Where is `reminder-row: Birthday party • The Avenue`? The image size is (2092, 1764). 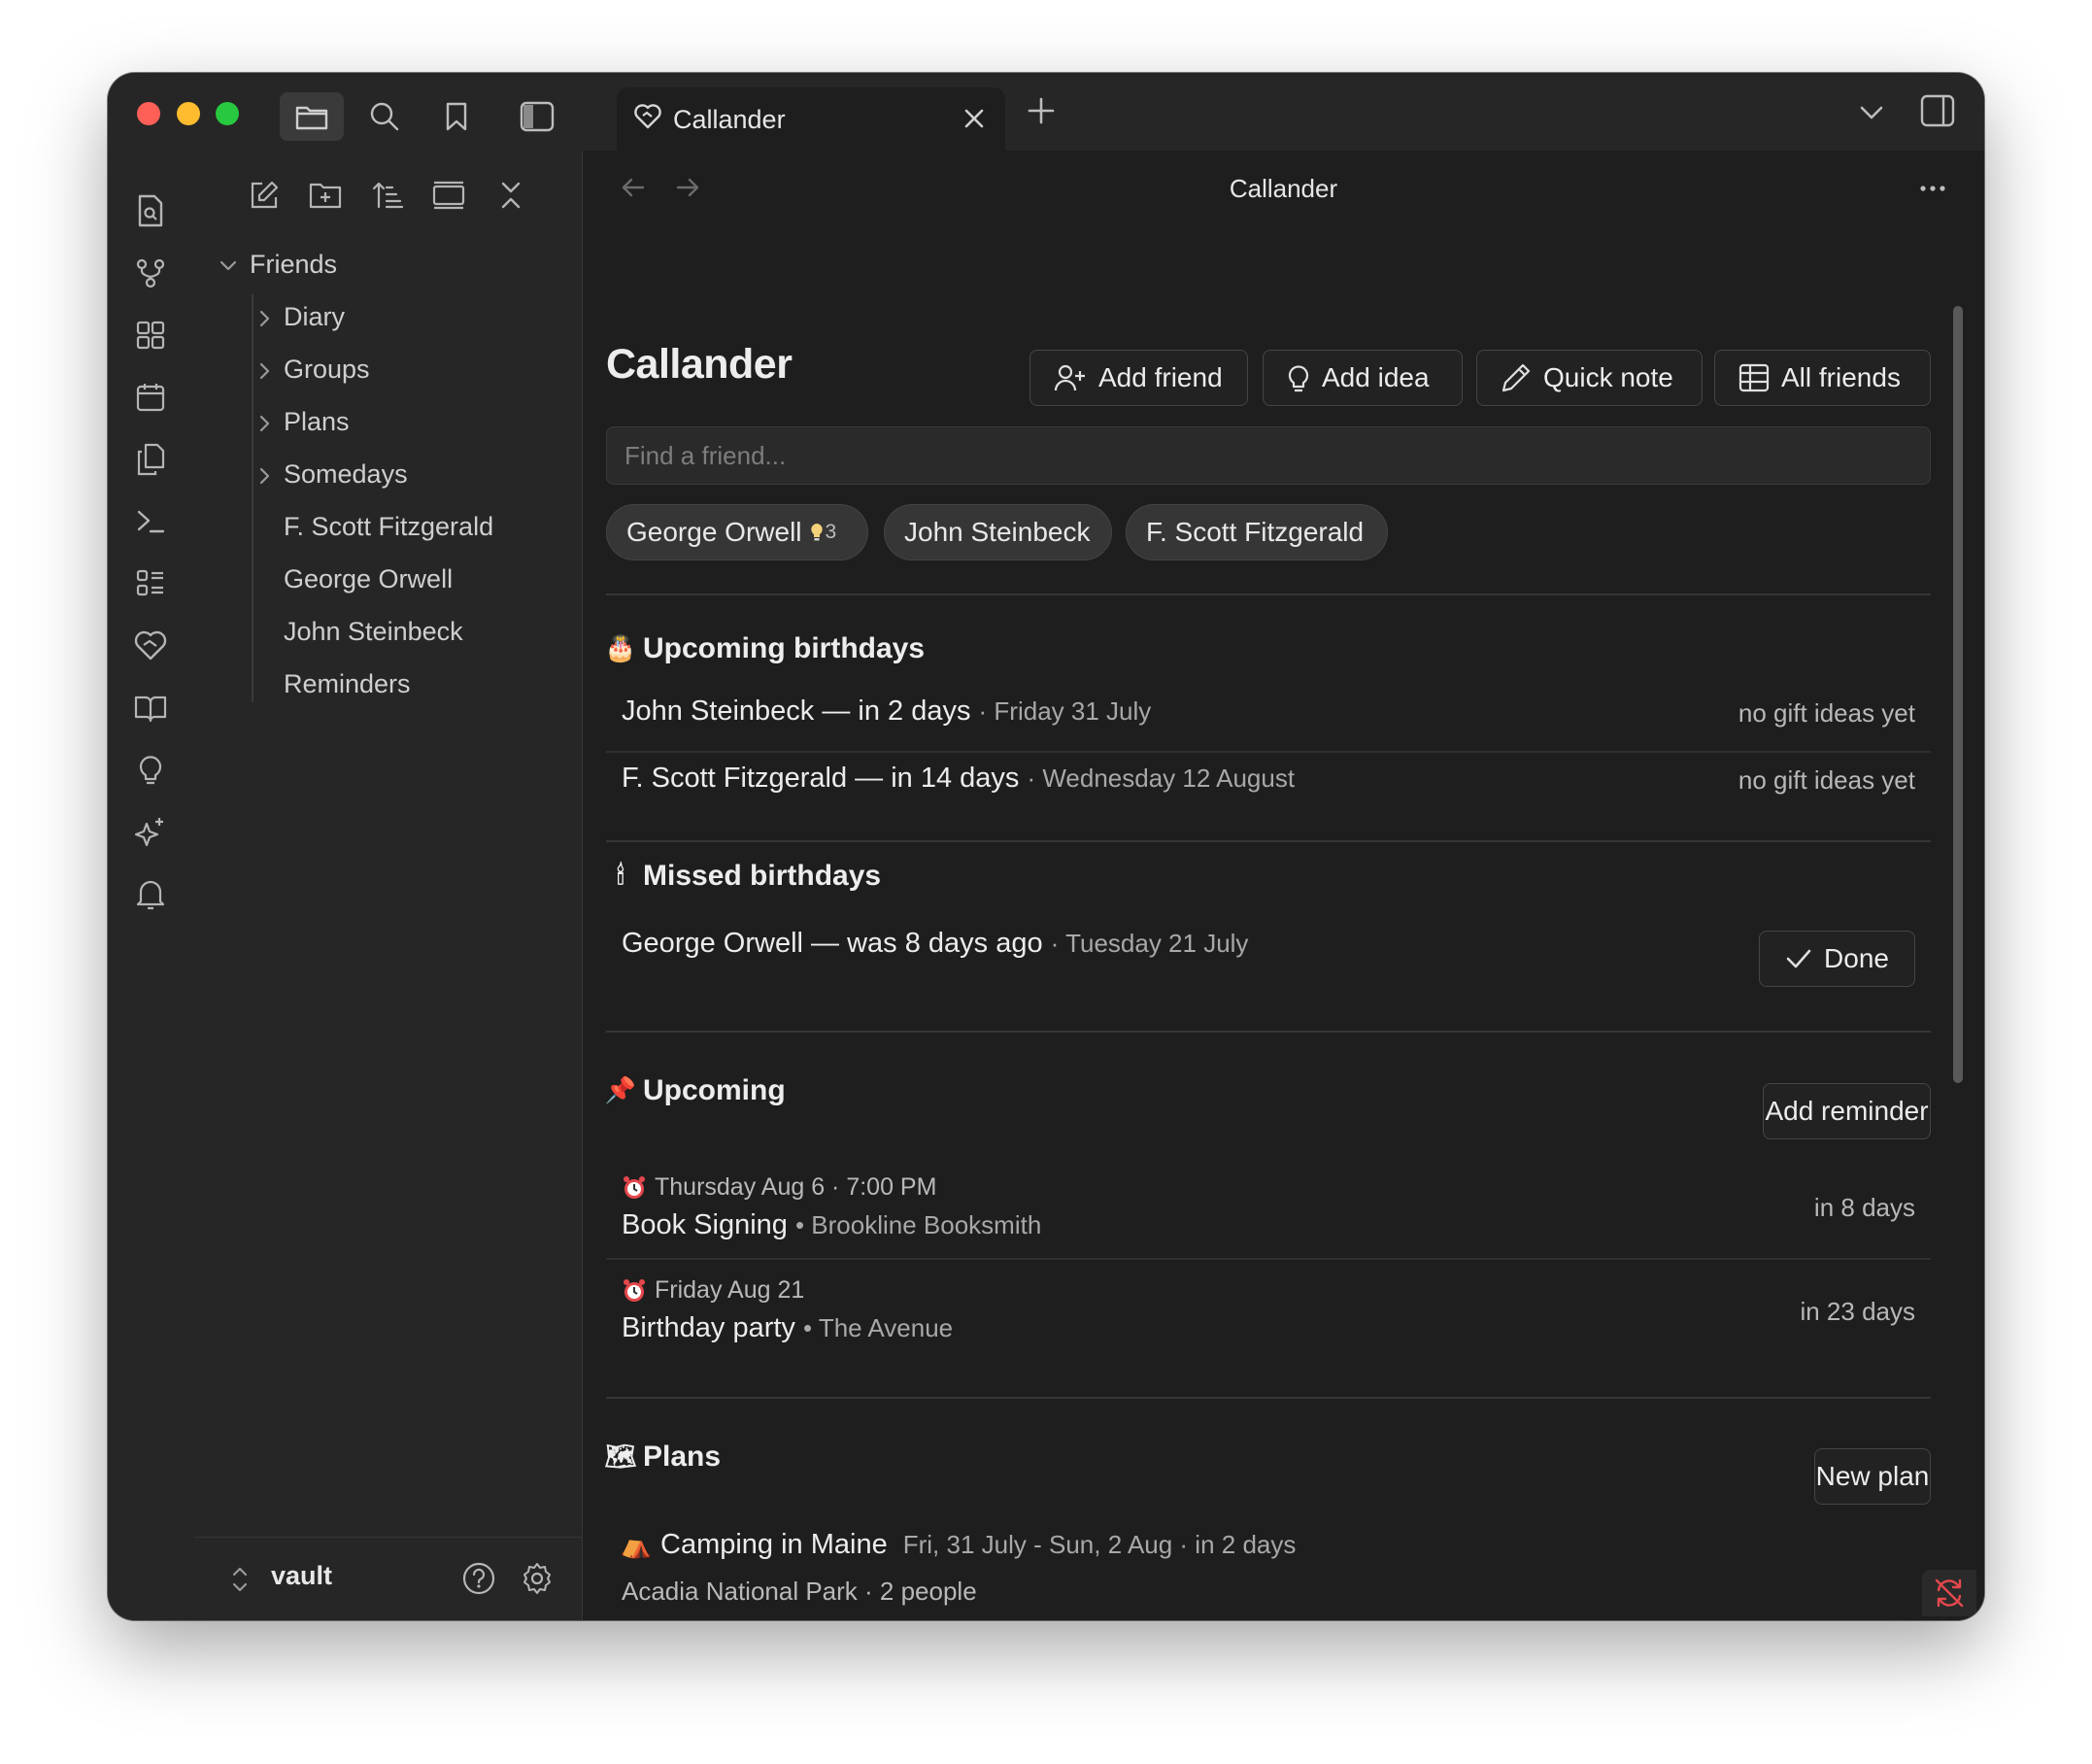
reminder-row: Birthday party • The Avenue is located at coordinates (787, 1328).